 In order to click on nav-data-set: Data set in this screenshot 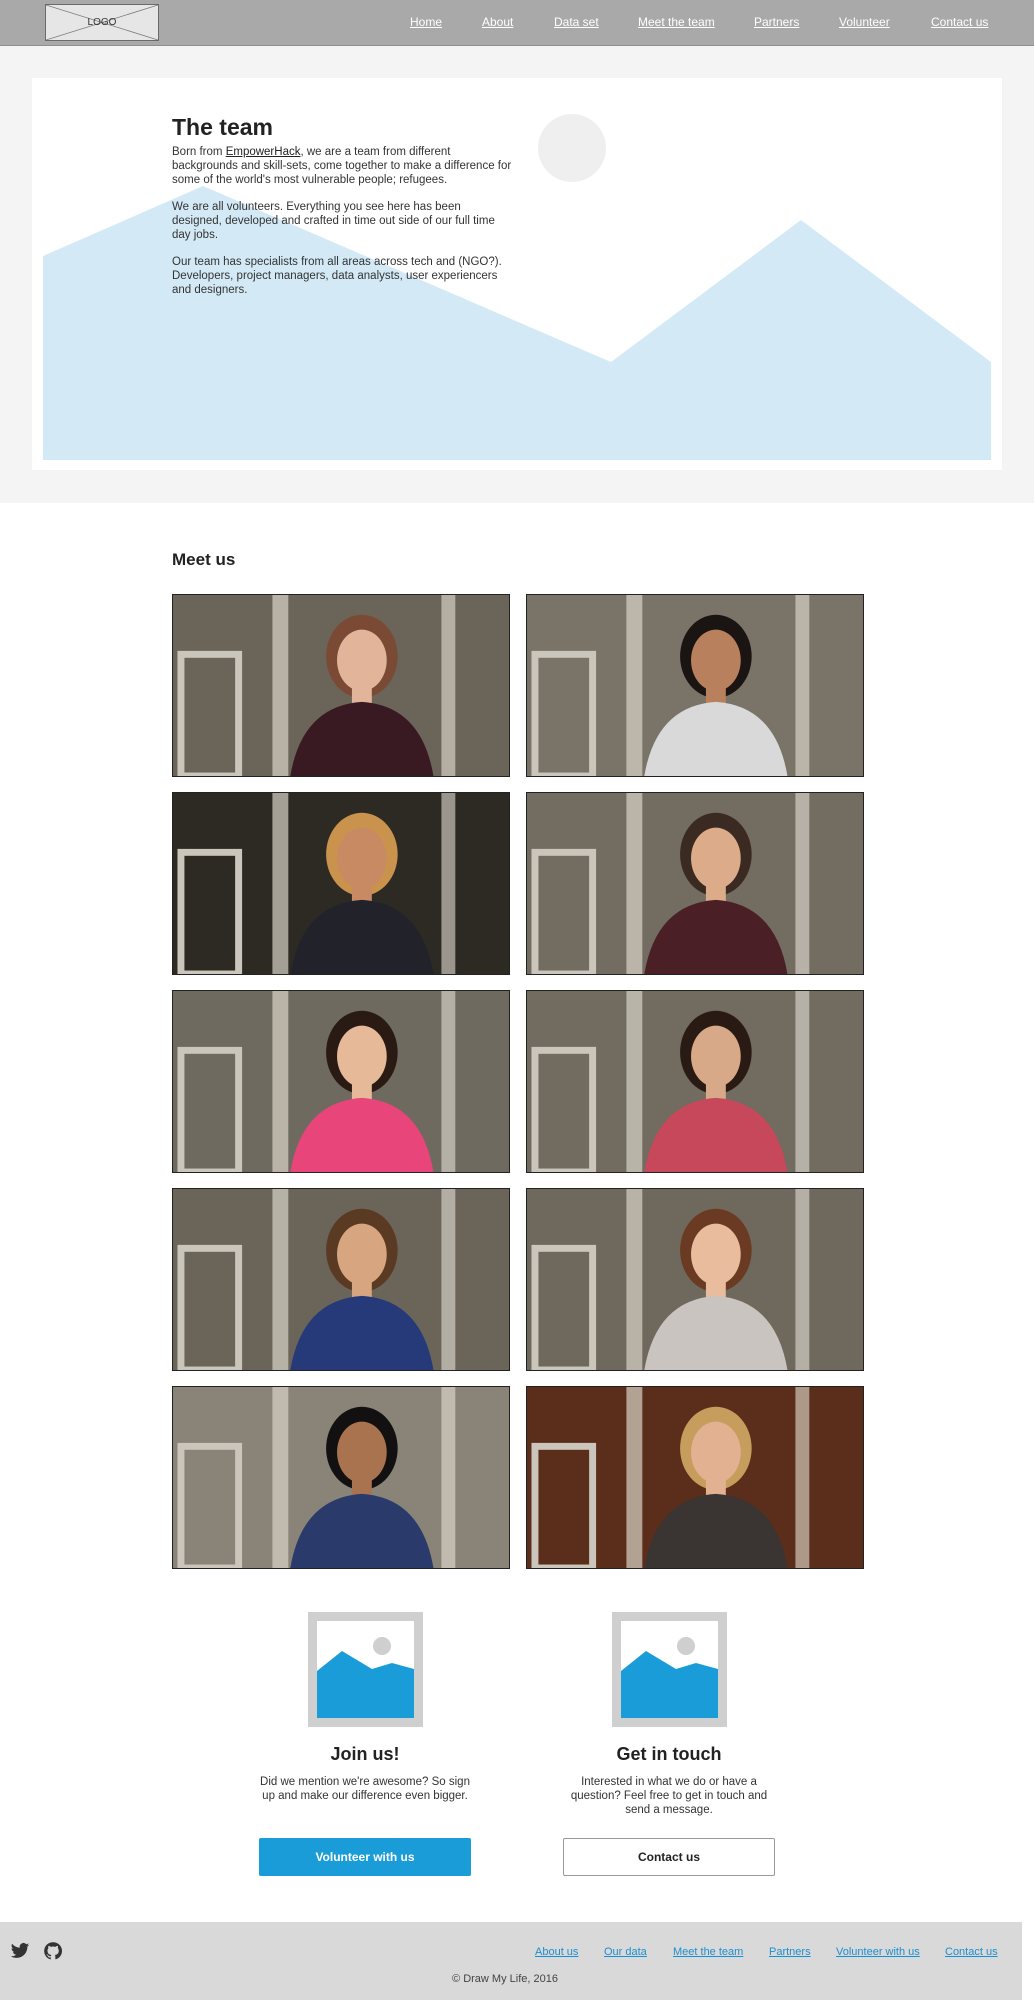, I will do `click(576, 22)`.